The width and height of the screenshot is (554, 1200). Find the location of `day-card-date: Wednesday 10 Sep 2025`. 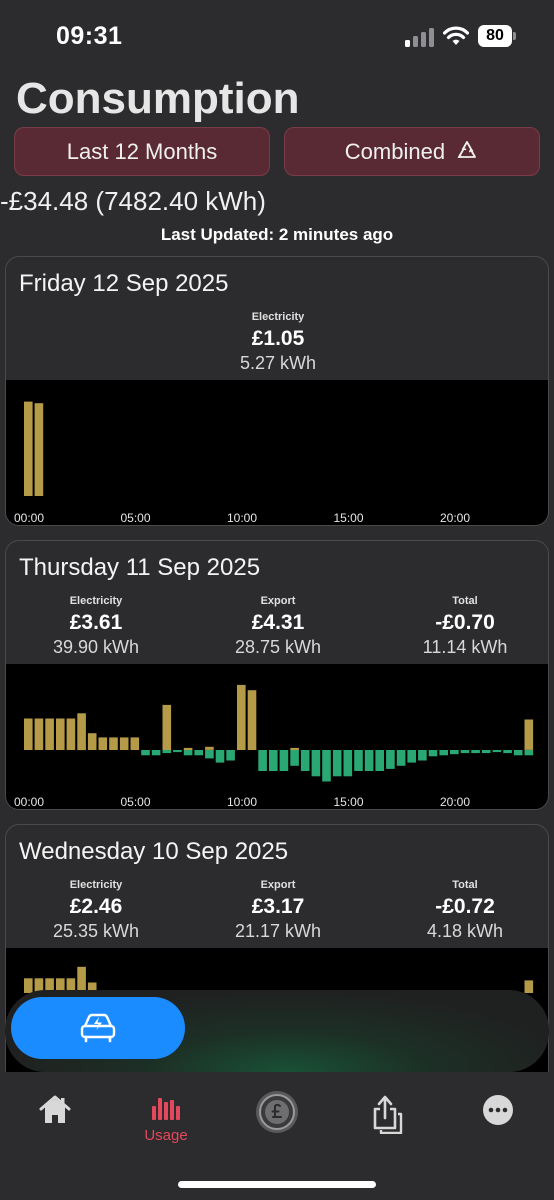

day-card-date: Wednesday 10 Sep 2025 is located at coordinates (154, 851).